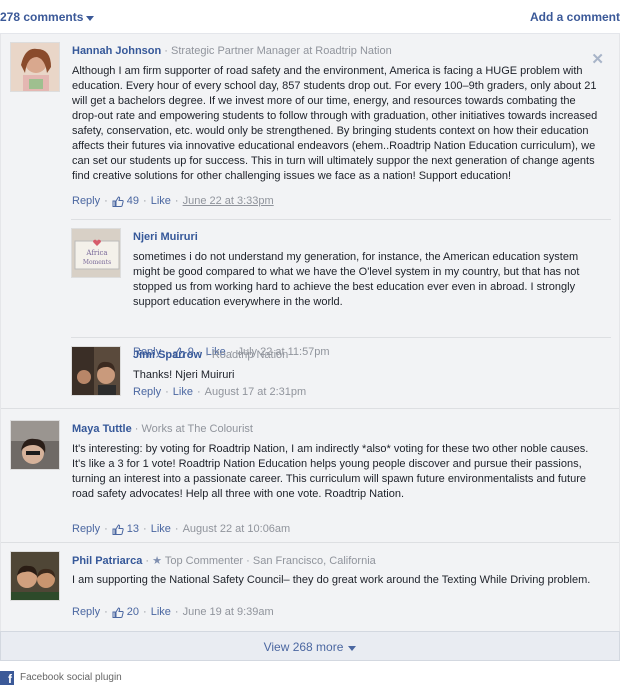  Describe the element at coordinates (102, 429) in the screenshot. I see `author-name-link: Maya Tuttle` at that location.